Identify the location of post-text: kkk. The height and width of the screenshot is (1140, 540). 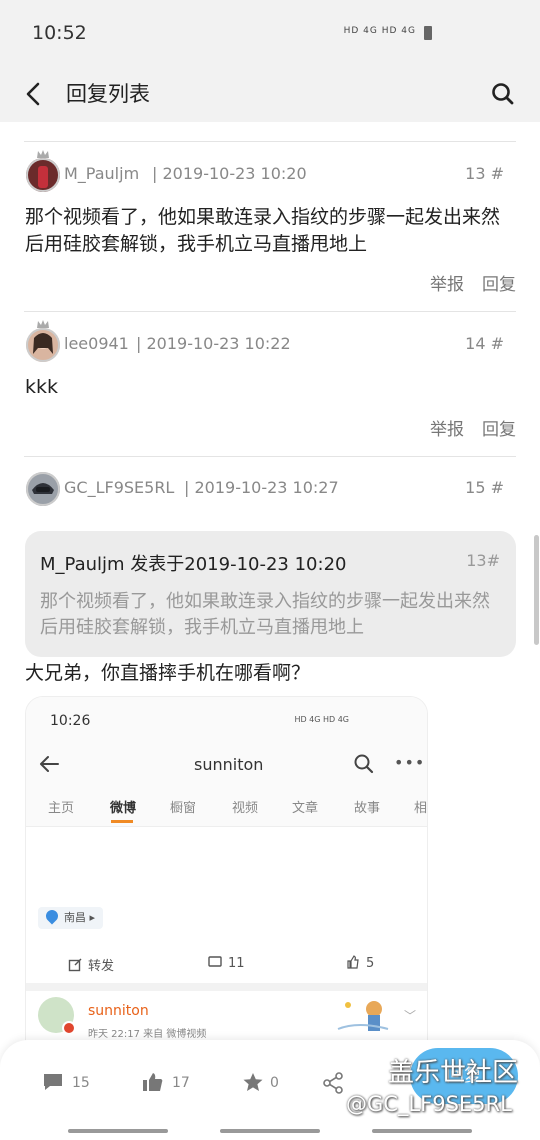
(42, 387).